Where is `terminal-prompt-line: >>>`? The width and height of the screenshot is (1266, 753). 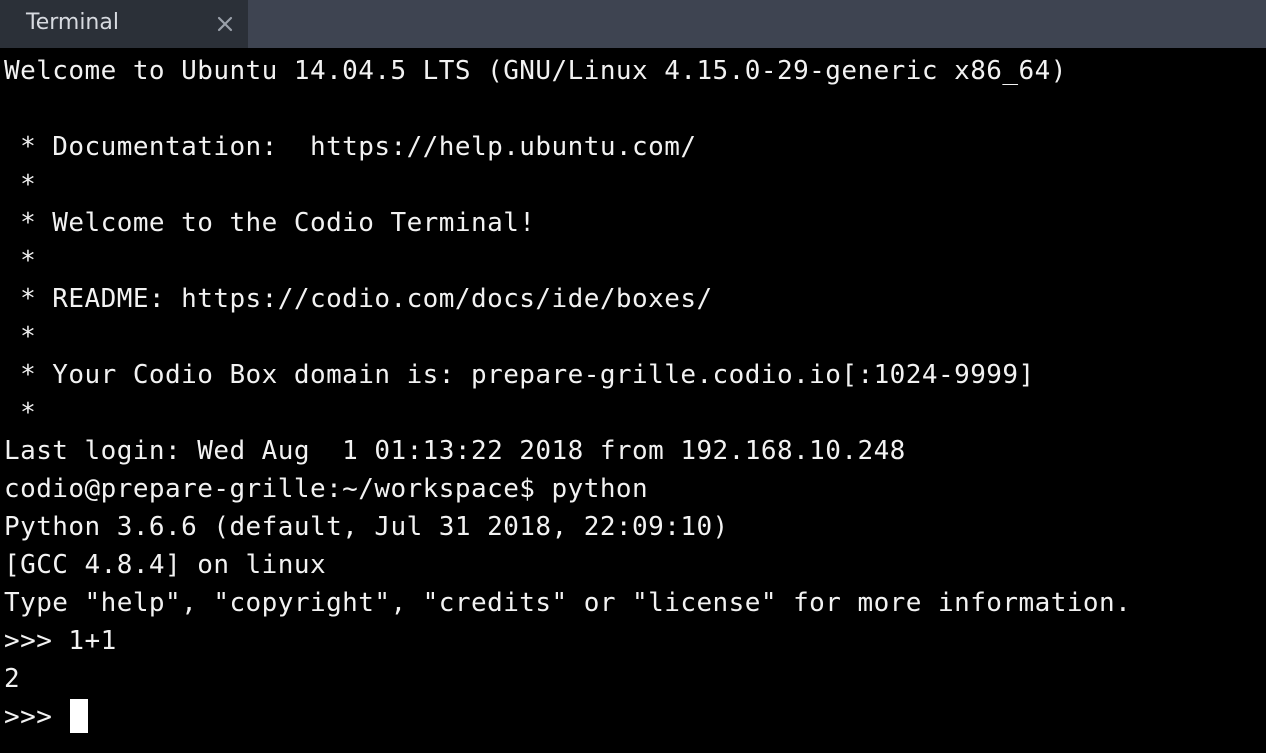
terminal-prompt-line: >>> is located at coordinates (567, 717).